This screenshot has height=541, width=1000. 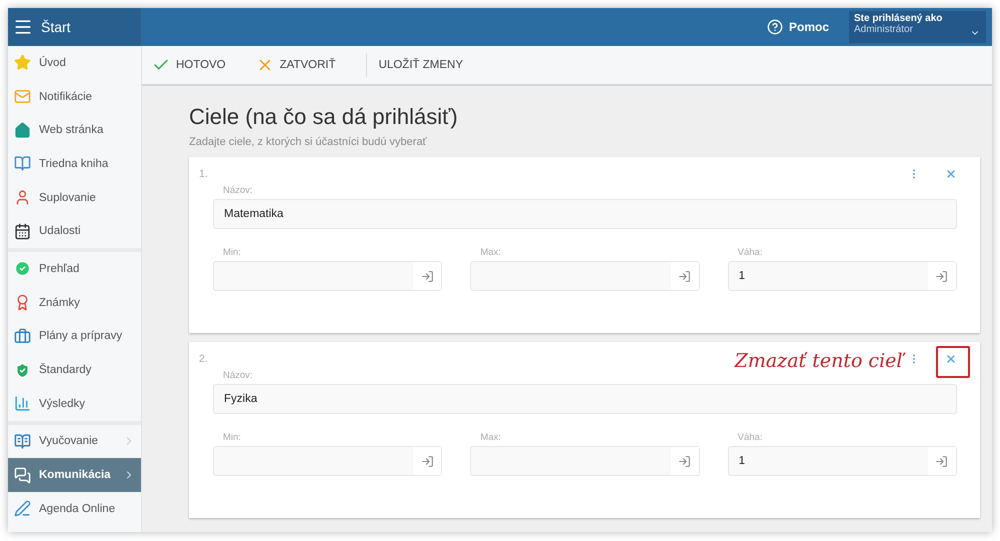 What do you see at coordinates (22, 63) in the screenshot?
I see `star-icon` at bounding box center [22, 63].